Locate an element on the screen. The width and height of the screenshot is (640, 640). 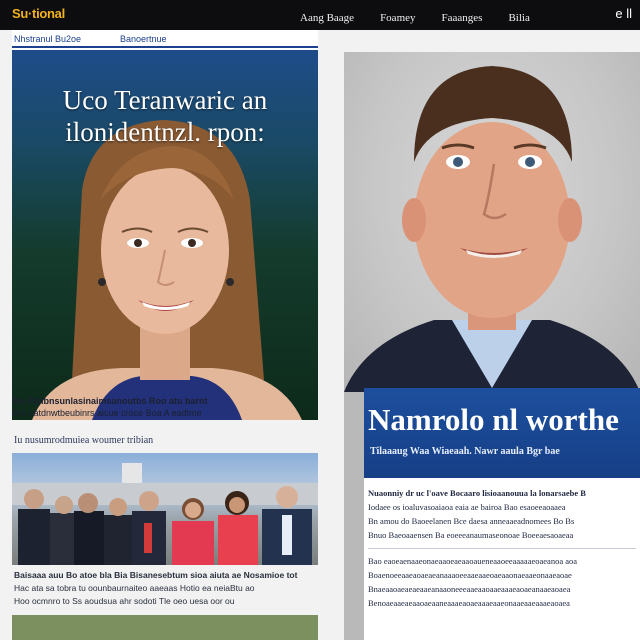
tab-underline is located at coordinates (165, 47).